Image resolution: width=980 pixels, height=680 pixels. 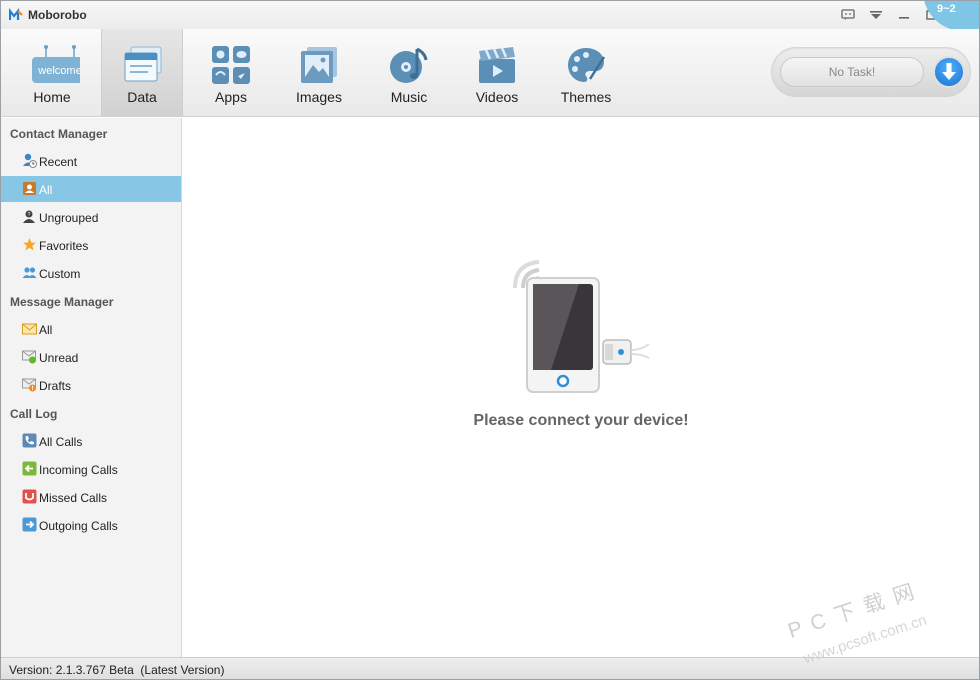 I want to click on incoming-call-icon, so click(x=29, y=468).